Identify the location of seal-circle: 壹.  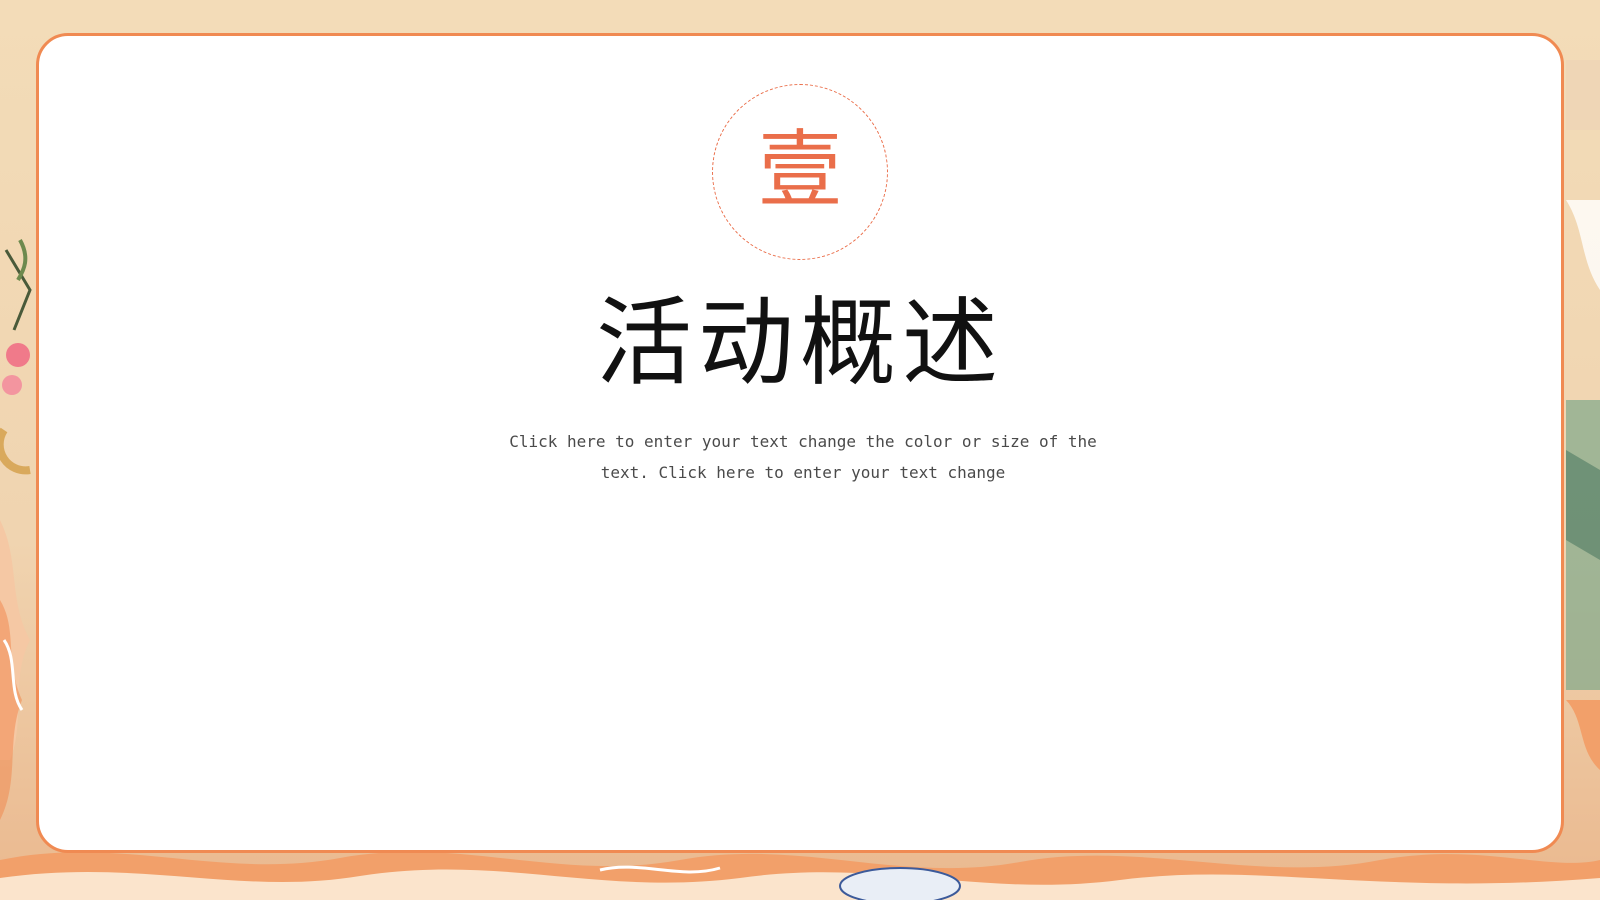
(800, 172).